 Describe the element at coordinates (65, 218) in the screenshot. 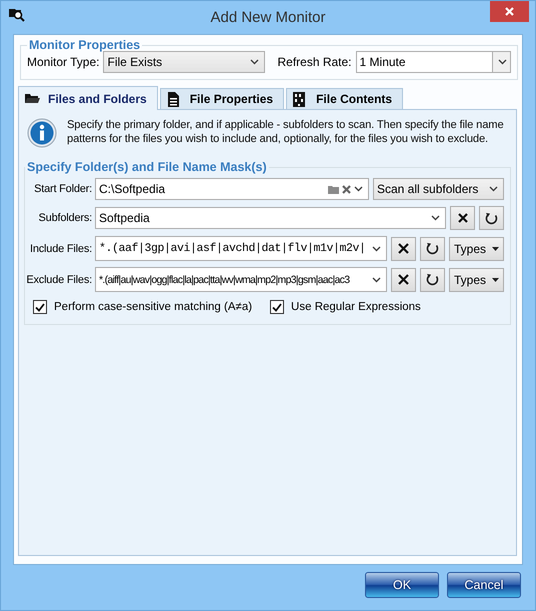

I see `field-label: Subfolders:` at that location.